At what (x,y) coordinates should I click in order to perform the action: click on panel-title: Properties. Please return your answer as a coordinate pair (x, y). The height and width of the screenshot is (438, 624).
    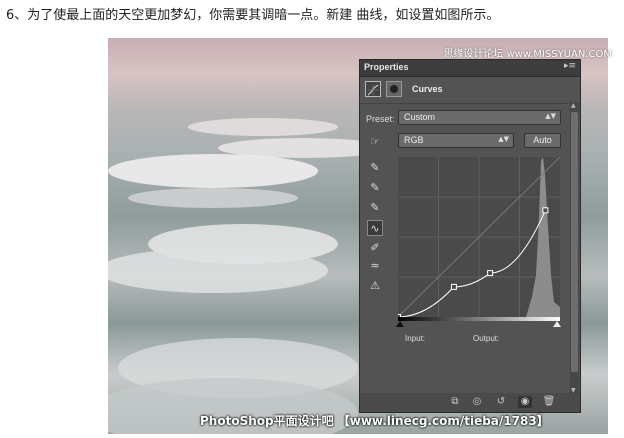
    Looking at the image, I should click on (386, 67).